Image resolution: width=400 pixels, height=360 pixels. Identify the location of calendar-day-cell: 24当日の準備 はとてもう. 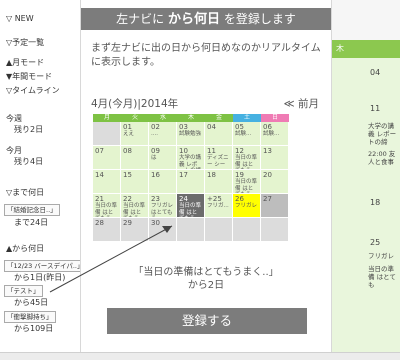
(191, 206).